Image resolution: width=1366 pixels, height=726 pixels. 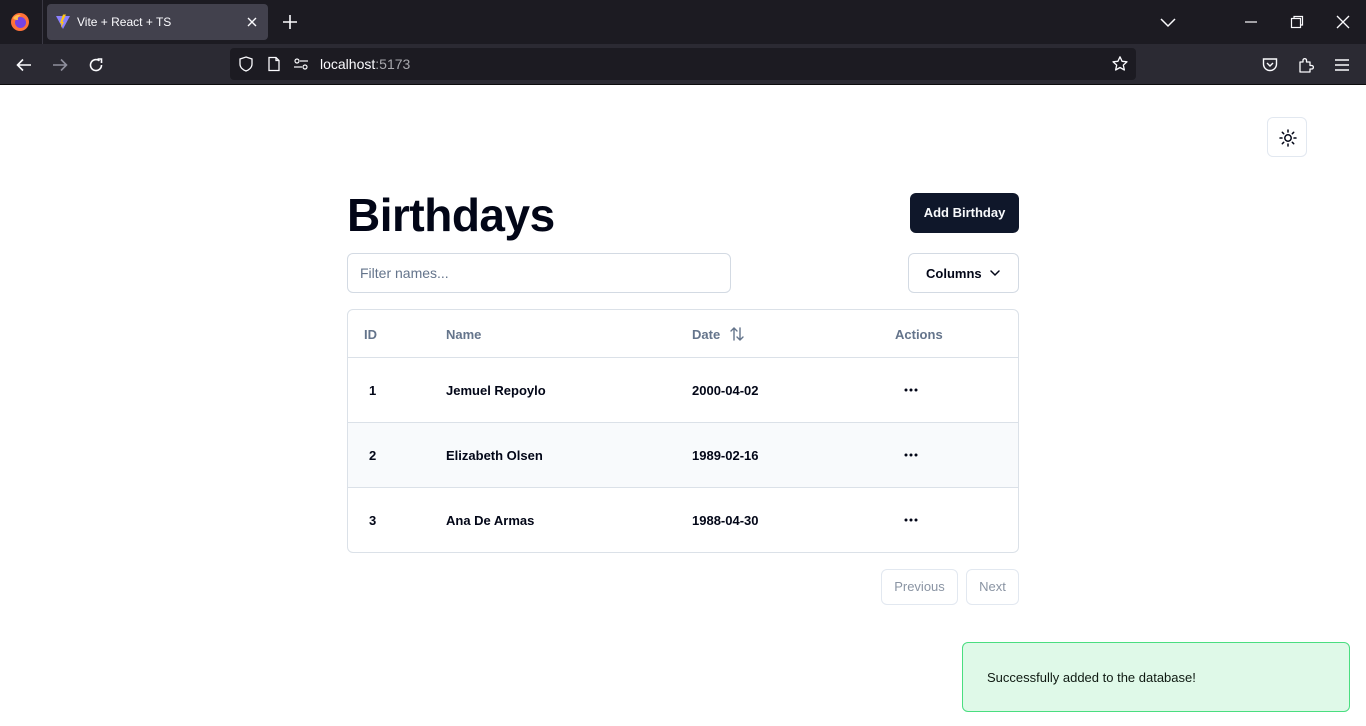 I want to click on permissions-icon, so click(x=301, y=64).